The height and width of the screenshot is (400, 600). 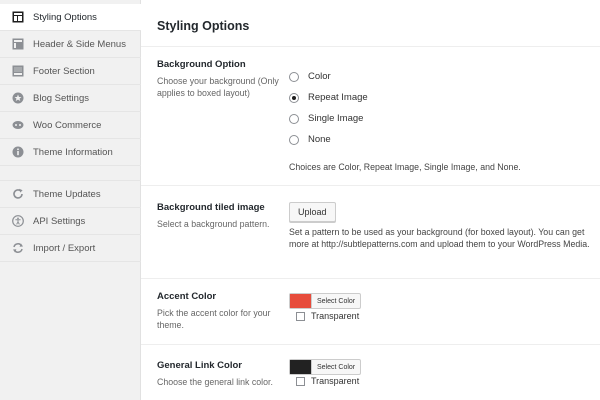 I want to click on accent-transparent-checkbox: Transparent, so click(x=327, y=316).